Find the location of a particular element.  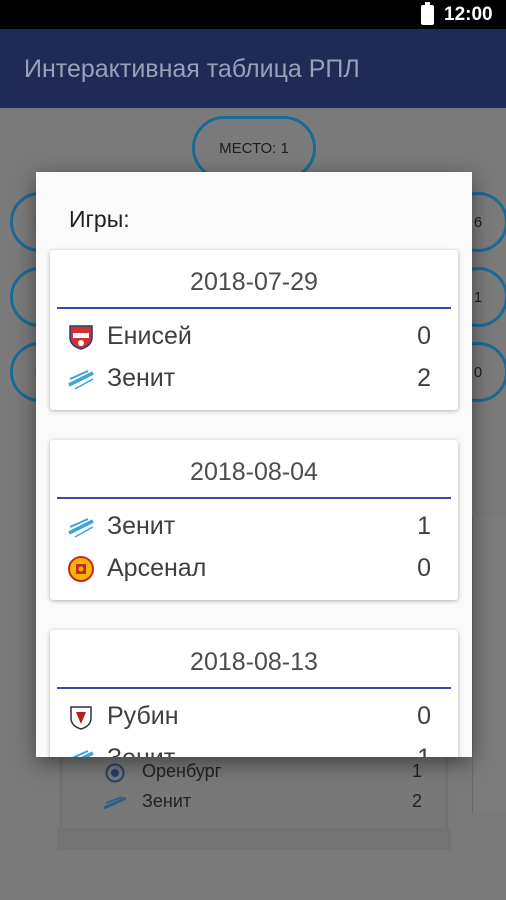

game-date: 2018-08-13 is located at coordinates (254, 662).